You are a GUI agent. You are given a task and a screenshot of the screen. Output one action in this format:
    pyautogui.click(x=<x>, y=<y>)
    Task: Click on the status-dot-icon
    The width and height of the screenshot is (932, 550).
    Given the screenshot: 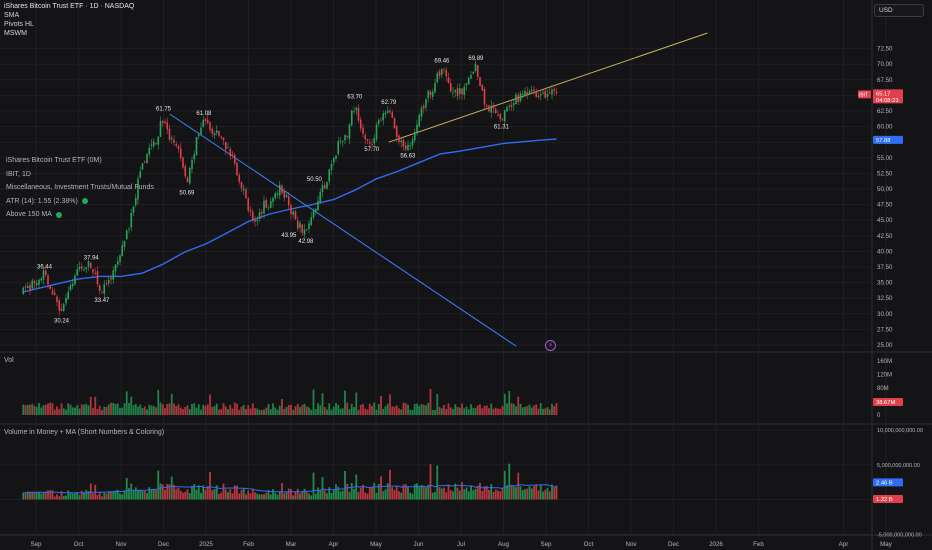 What is the action you would take?
    pyautogui.click(x=84, y=201)
    